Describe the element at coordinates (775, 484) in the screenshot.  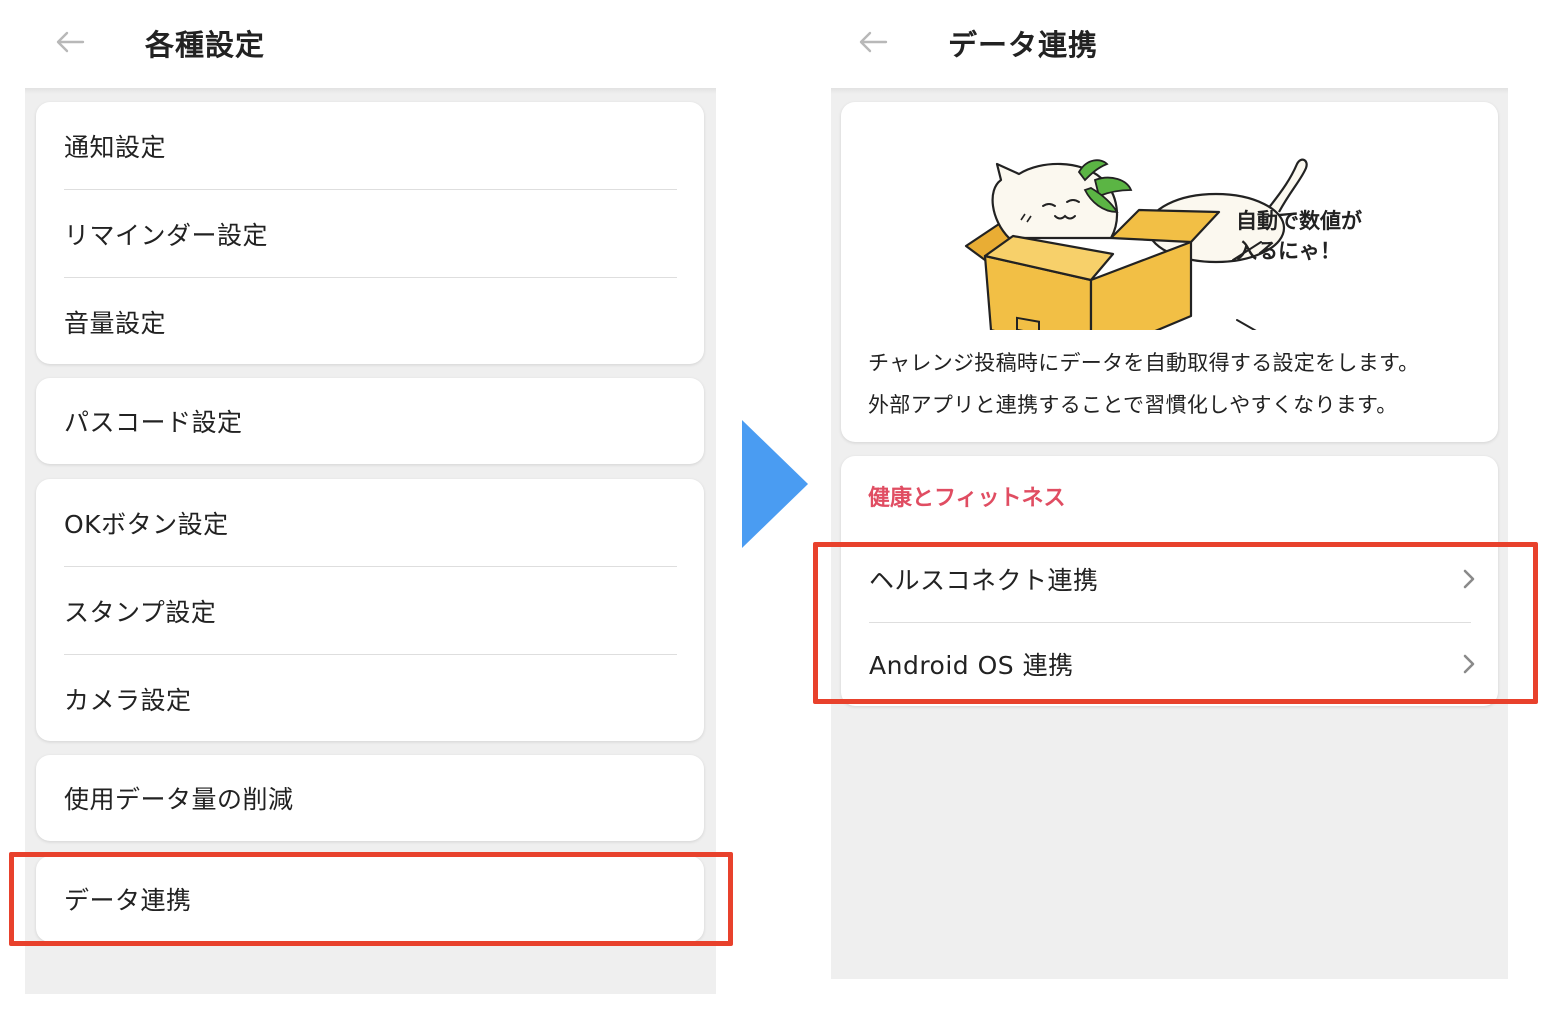
I see `flow-arrow-icon` at that location.